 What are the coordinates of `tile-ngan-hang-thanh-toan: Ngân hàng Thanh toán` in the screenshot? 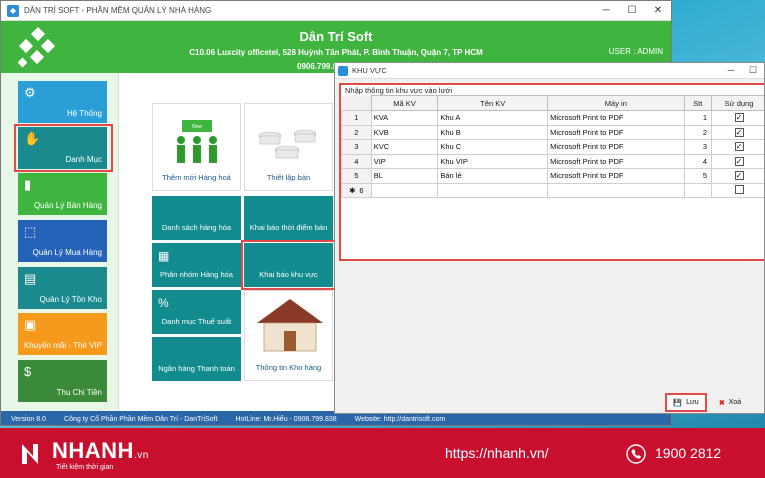 It's located at (196, 359).